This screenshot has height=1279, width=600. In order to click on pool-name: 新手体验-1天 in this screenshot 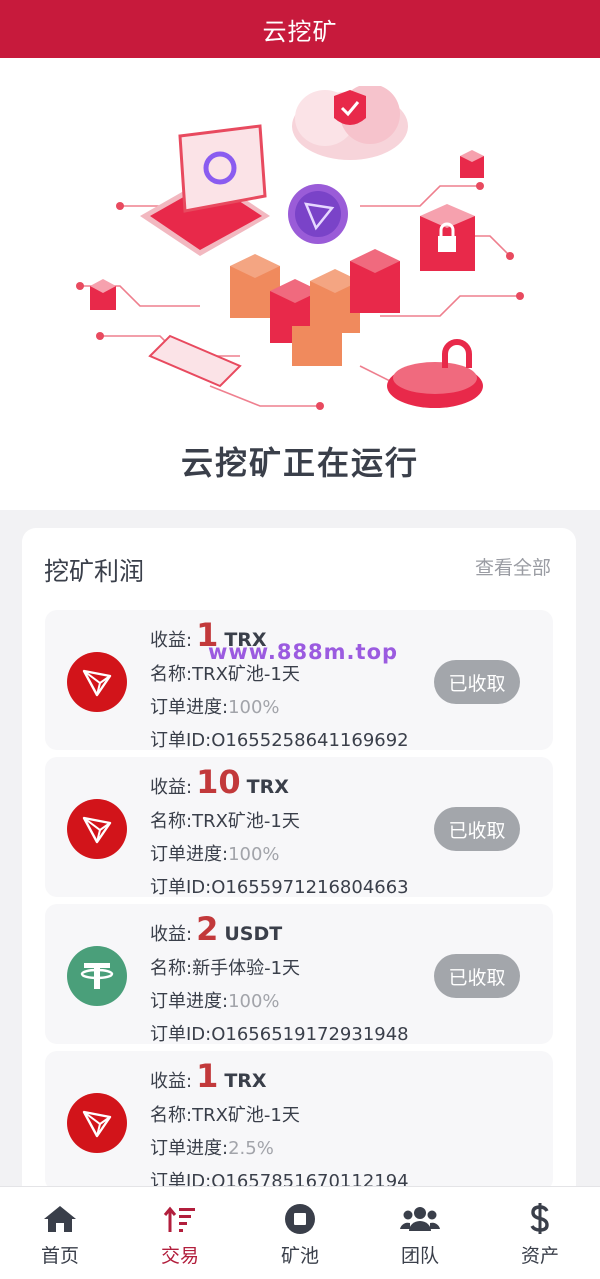, I will do `click(246, 968)`.